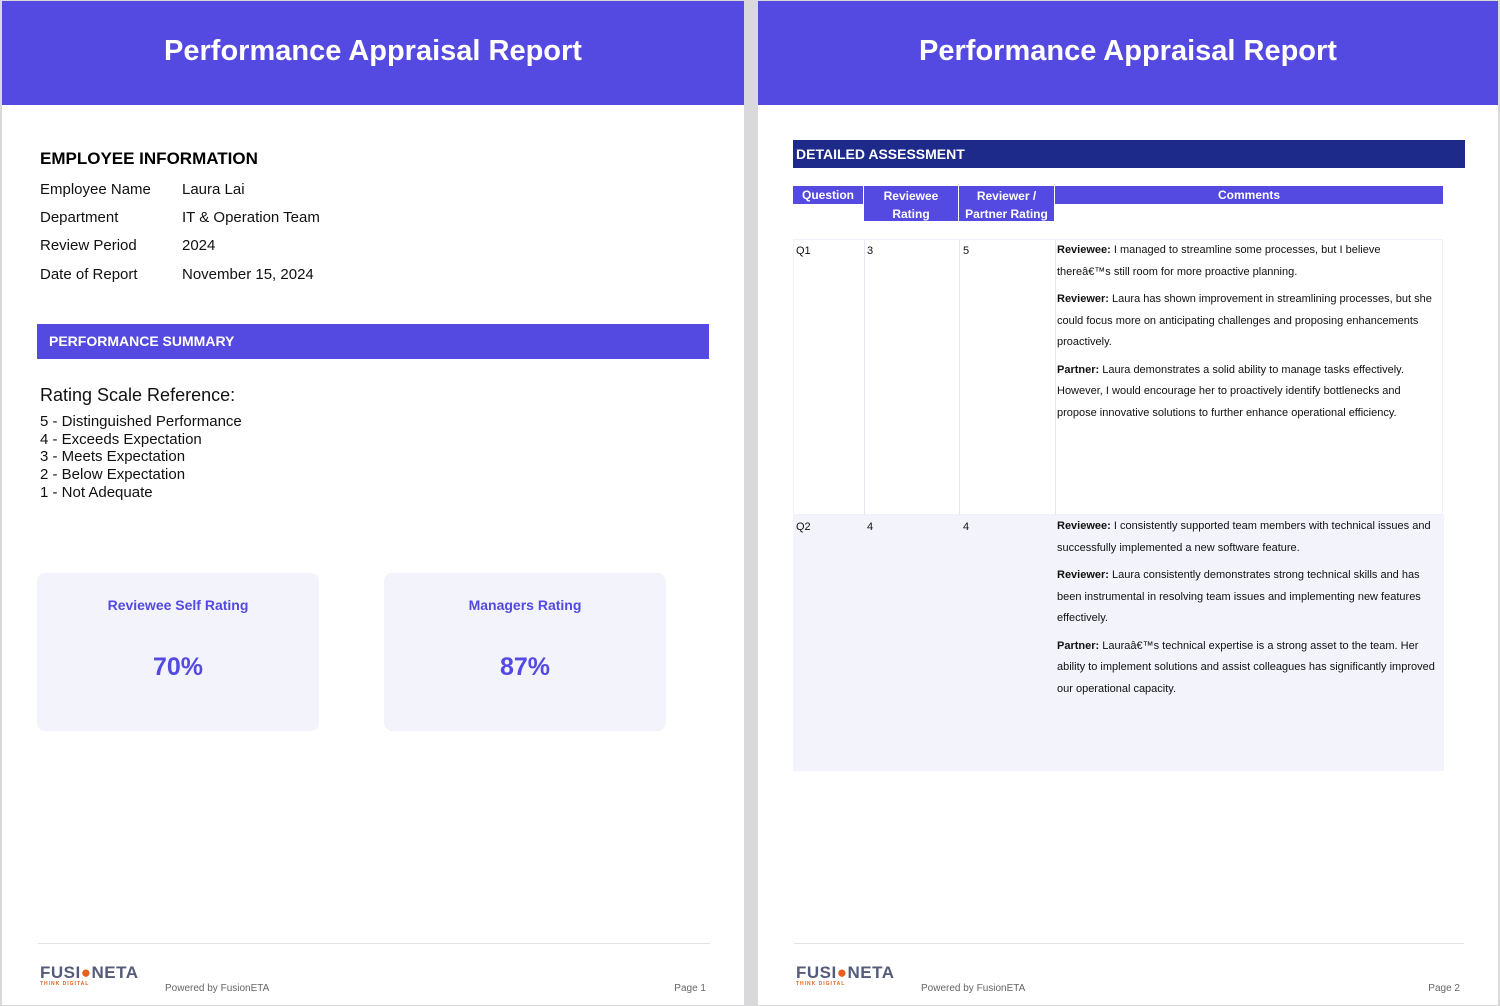 The width and height of the screenshot is (1500, 1006). What do you see at coordinates (1129, 154) in the screenshot?
I see `detailed-assessment-bar: DETAILED ASSESSMENT` at bounding box center [1129, 154].